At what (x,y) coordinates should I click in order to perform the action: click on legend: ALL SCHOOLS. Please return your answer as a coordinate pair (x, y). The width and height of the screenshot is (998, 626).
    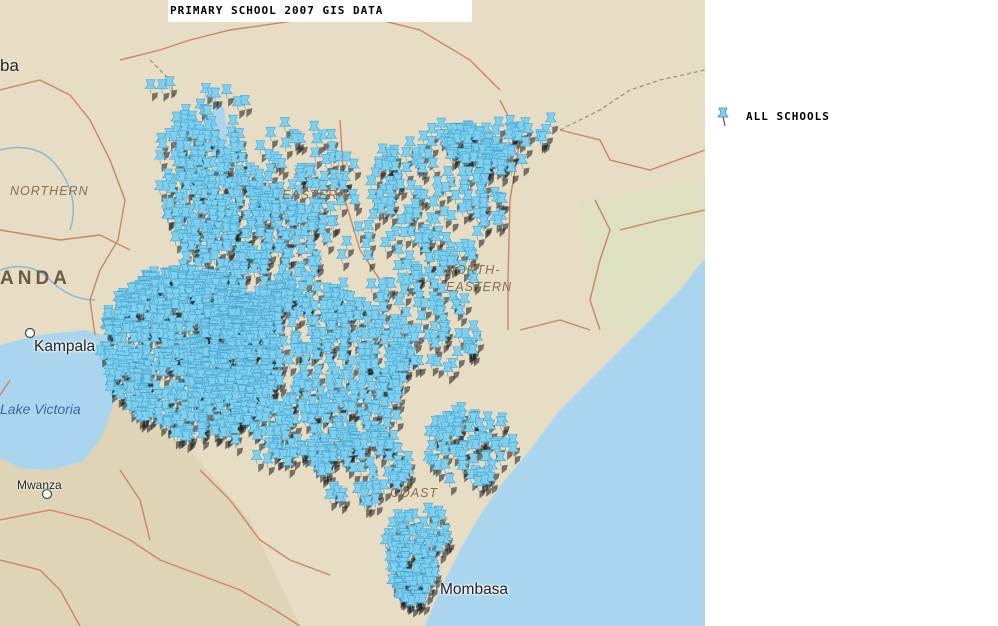
    Looking at the image, I should click on (772, 116).